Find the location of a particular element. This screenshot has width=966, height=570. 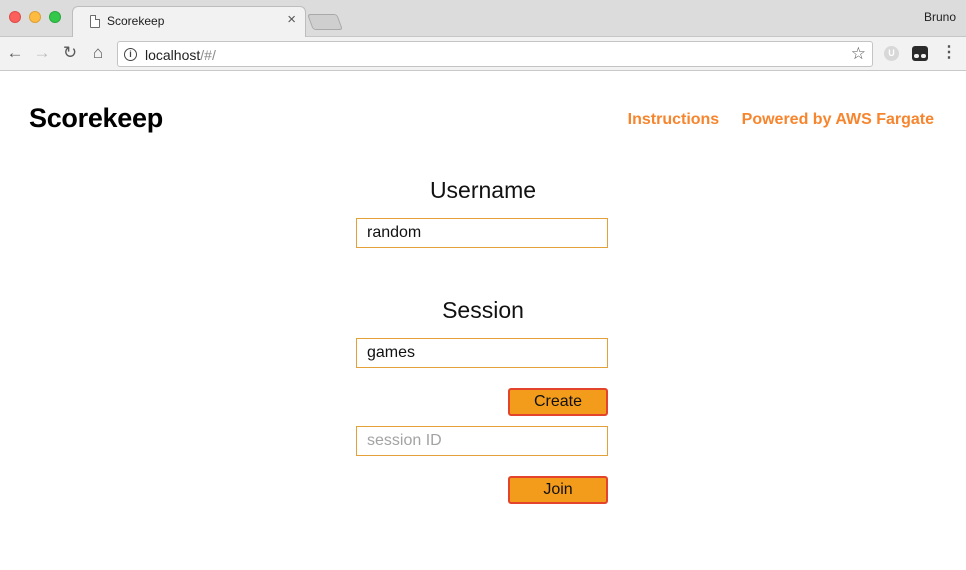

incognito-icon is located at coordinates (920, 53).